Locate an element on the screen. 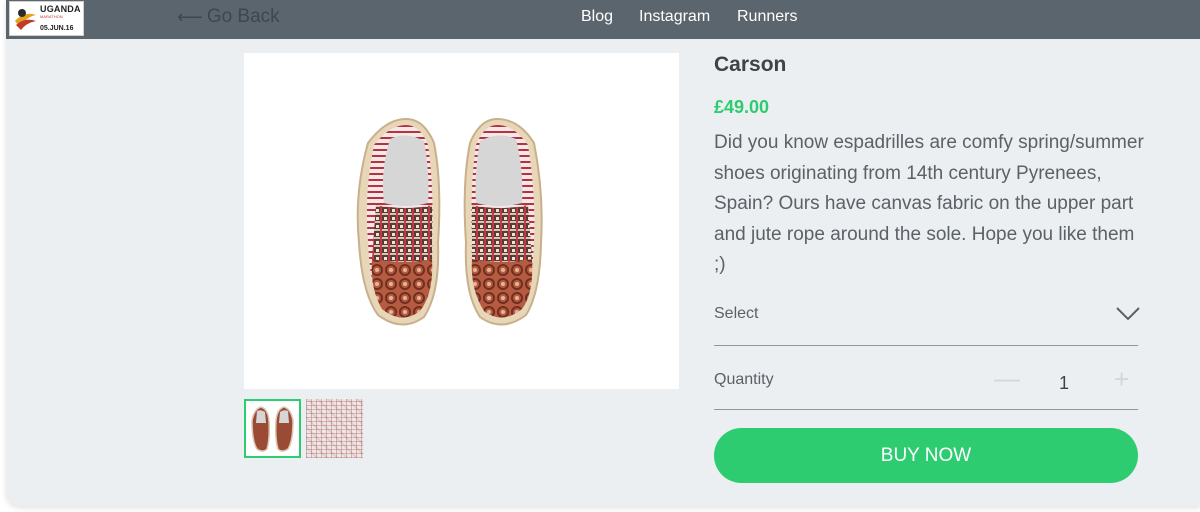 This screenshot has height=512, width=1200. product-price: £49.00 is located at coordinates (742, 107).